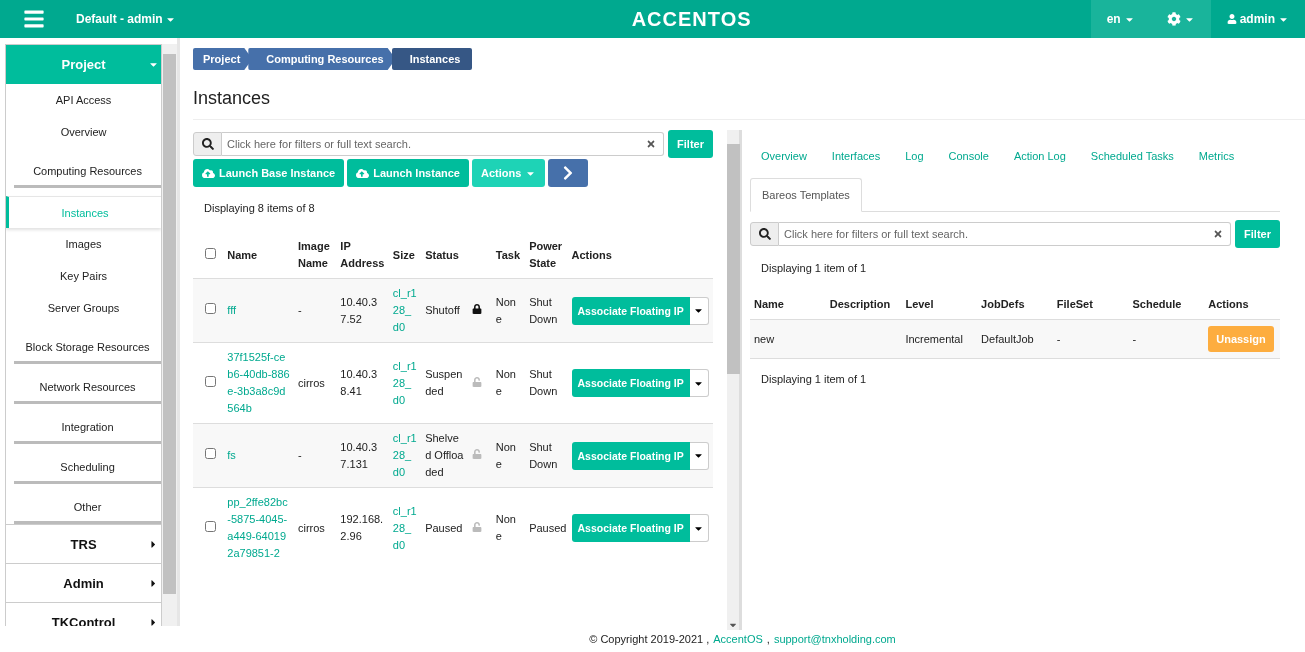 The height and width of the screenshot is (652, 1305). What do you see at coordinates (939, 305) in the screenshot?
I see `column-header: Level` at bounding box center [939, 305].